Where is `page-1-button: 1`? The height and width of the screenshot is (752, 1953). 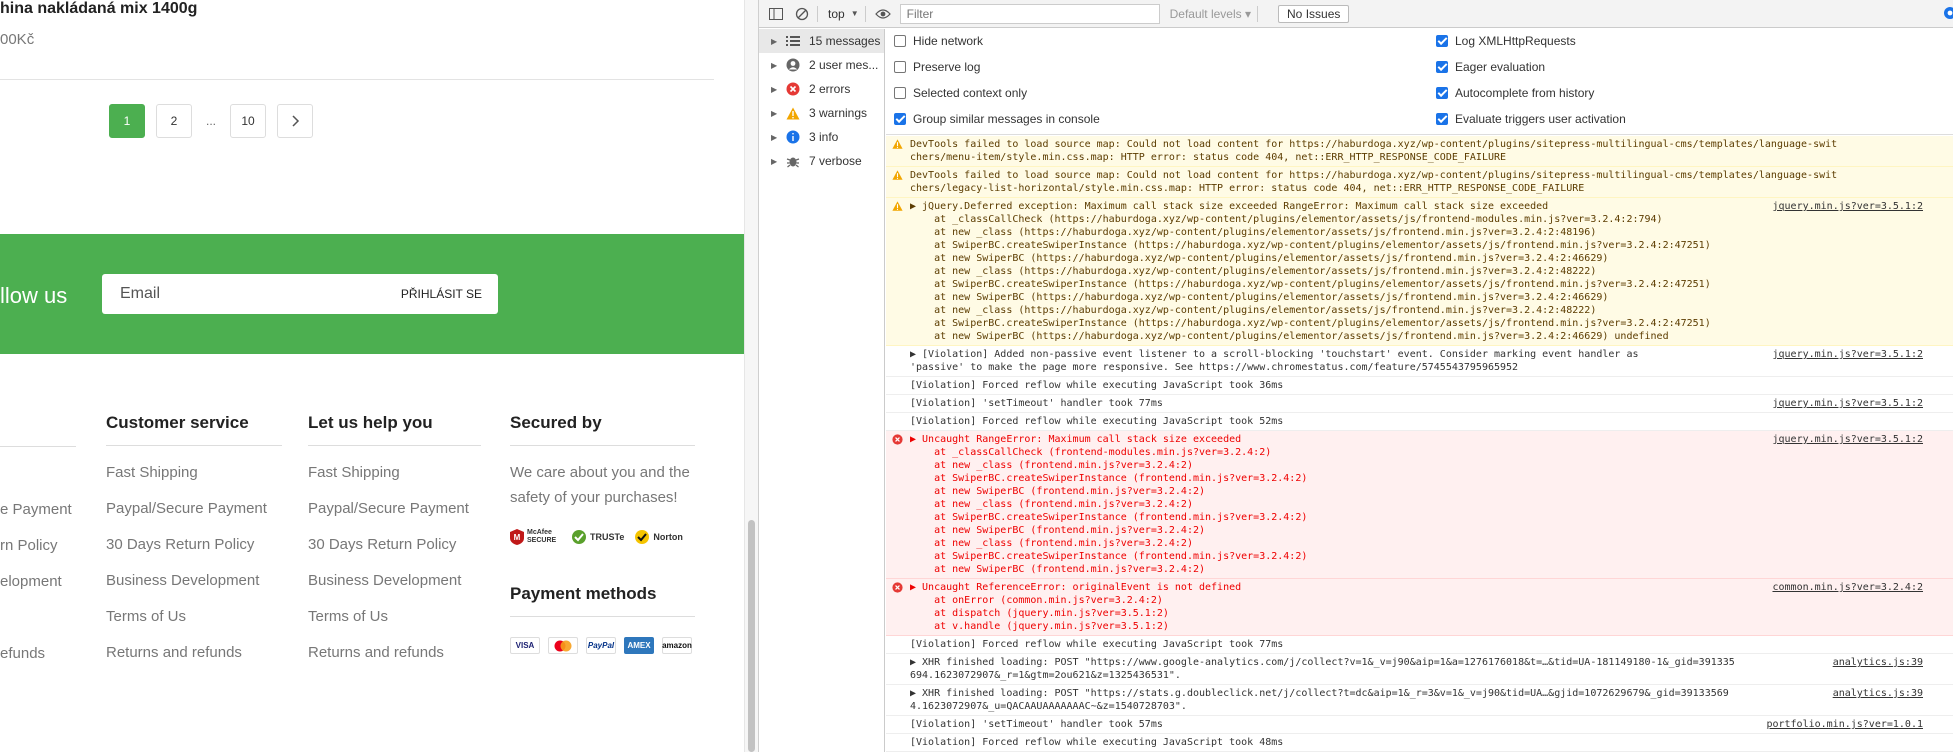 page-1-button: 1 is located at coordinates (127, 121).